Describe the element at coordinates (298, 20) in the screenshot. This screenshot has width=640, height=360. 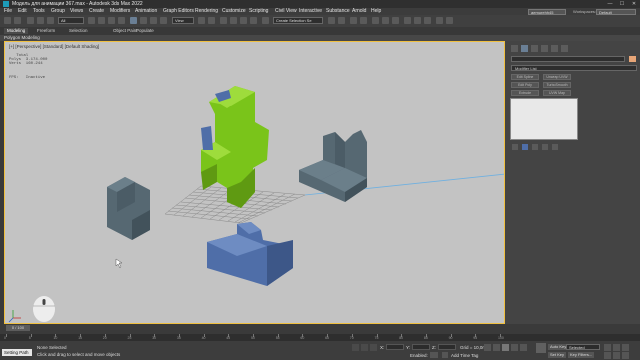
I see `named-selection-dropdown: Create Selection Se` at that location.